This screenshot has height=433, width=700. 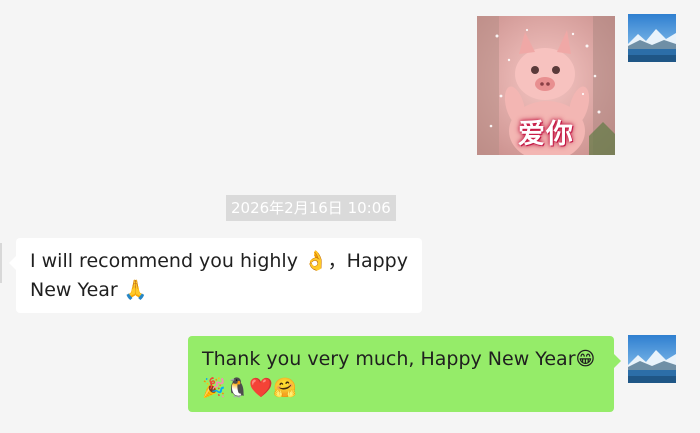 I want to click on message-timestamp: 2026年2月16日 10:06, so click(x=311, y=208).